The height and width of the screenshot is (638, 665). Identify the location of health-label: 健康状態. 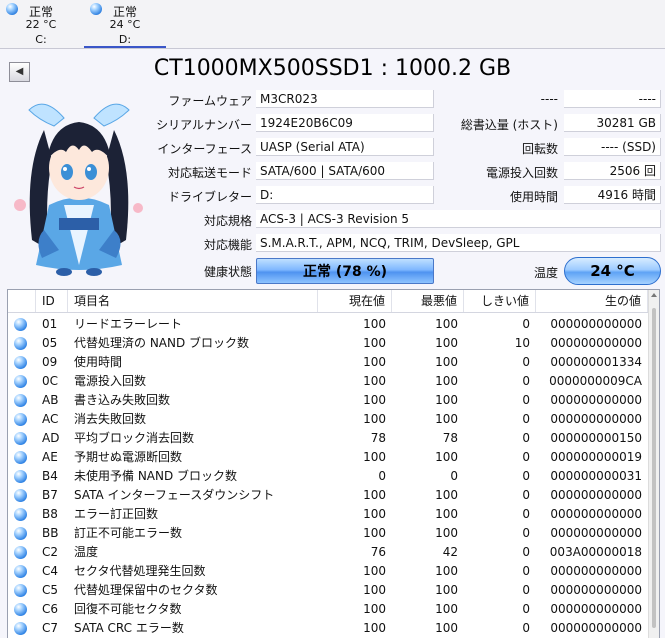
(227, 272).